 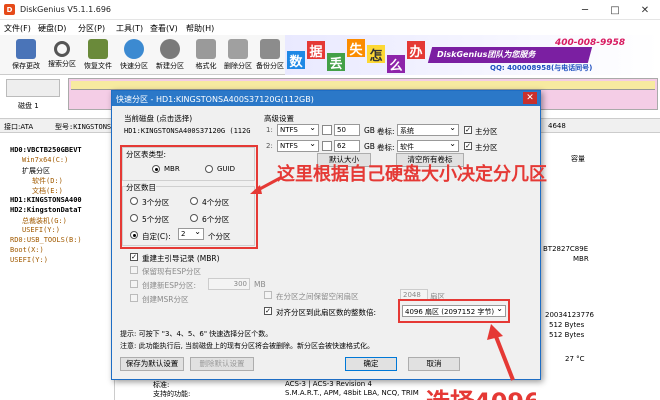 What do you see at coordinates (468, 130) in the screenshot?
I see `partition-1-primary-checkbox: ✓` at bounding box center [468, 130].